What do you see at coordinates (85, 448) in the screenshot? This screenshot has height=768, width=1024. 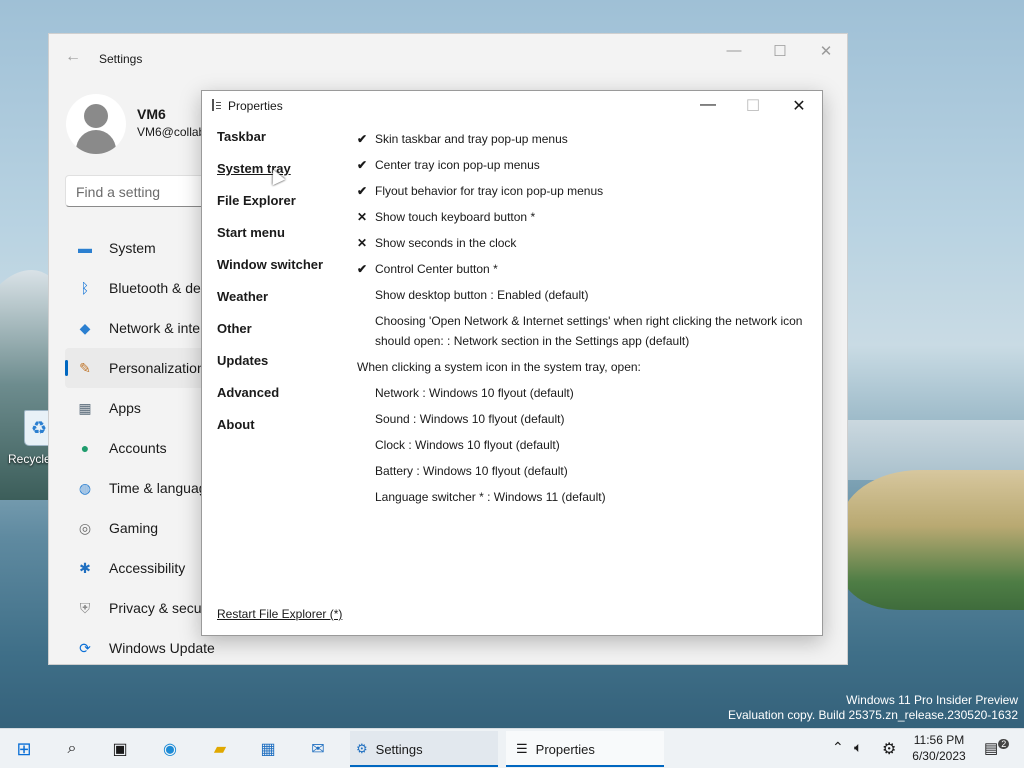 I see `account-icon: ●` at bounding box center [85, 448].